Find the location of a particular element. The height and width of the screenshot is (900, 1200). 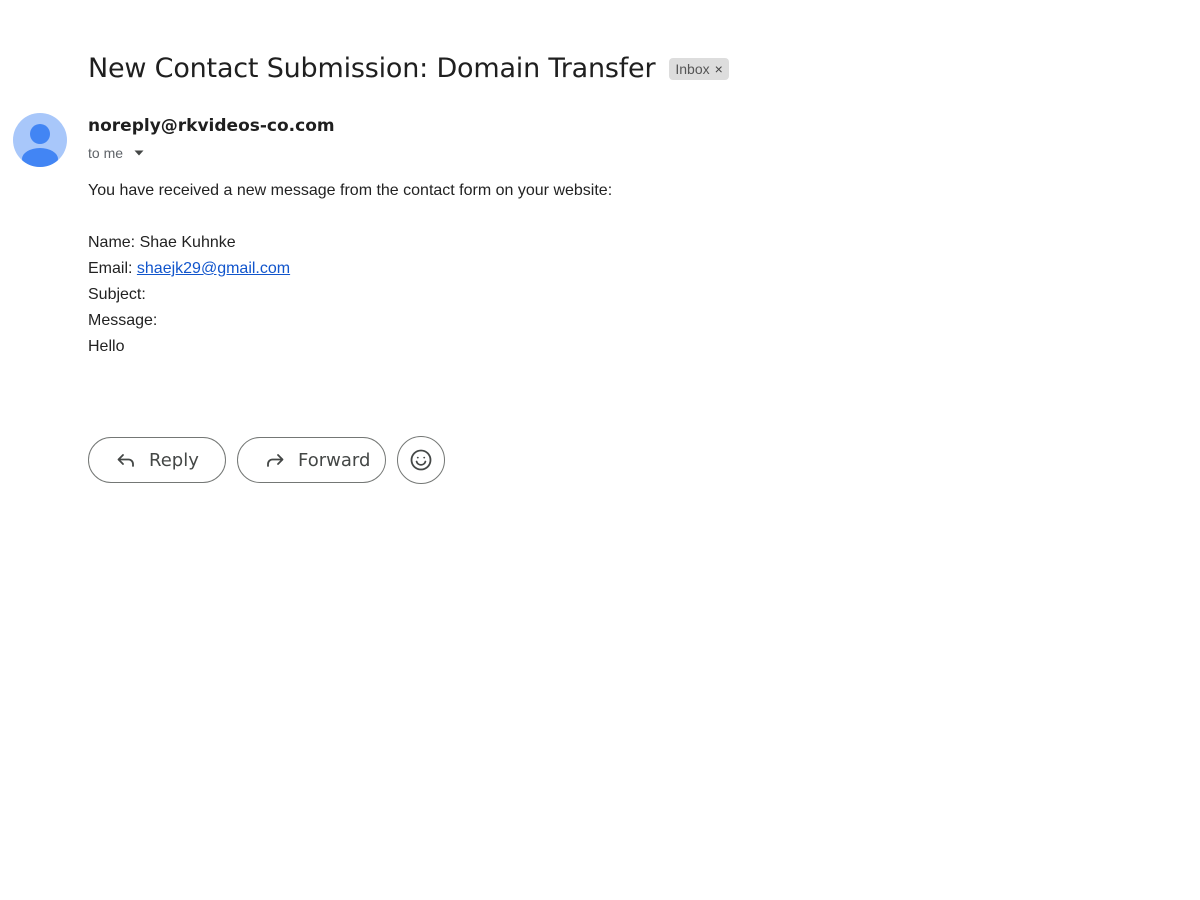

forward-label: Forward is located at coordinates (334, 460).